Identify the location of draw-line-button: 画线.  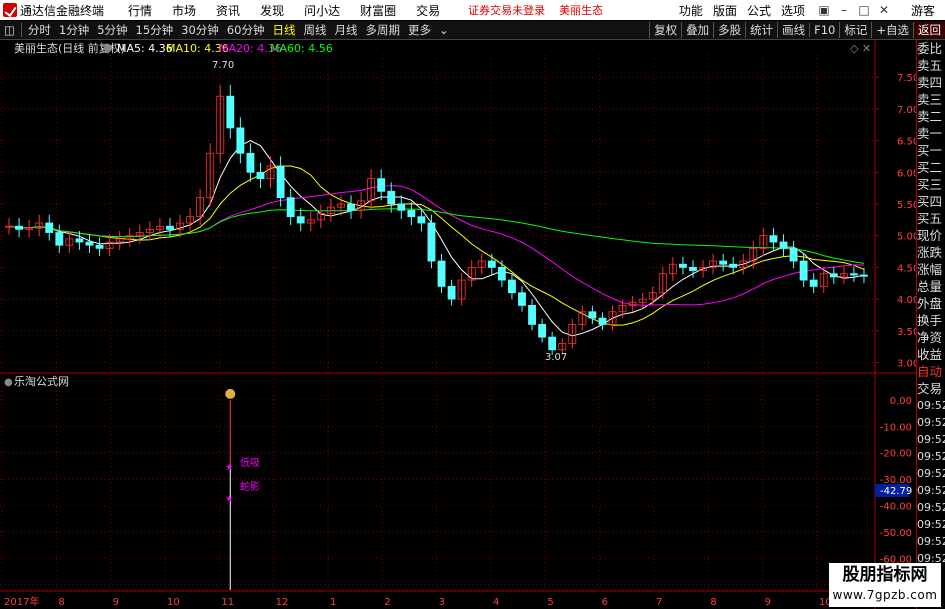
(793, 30).